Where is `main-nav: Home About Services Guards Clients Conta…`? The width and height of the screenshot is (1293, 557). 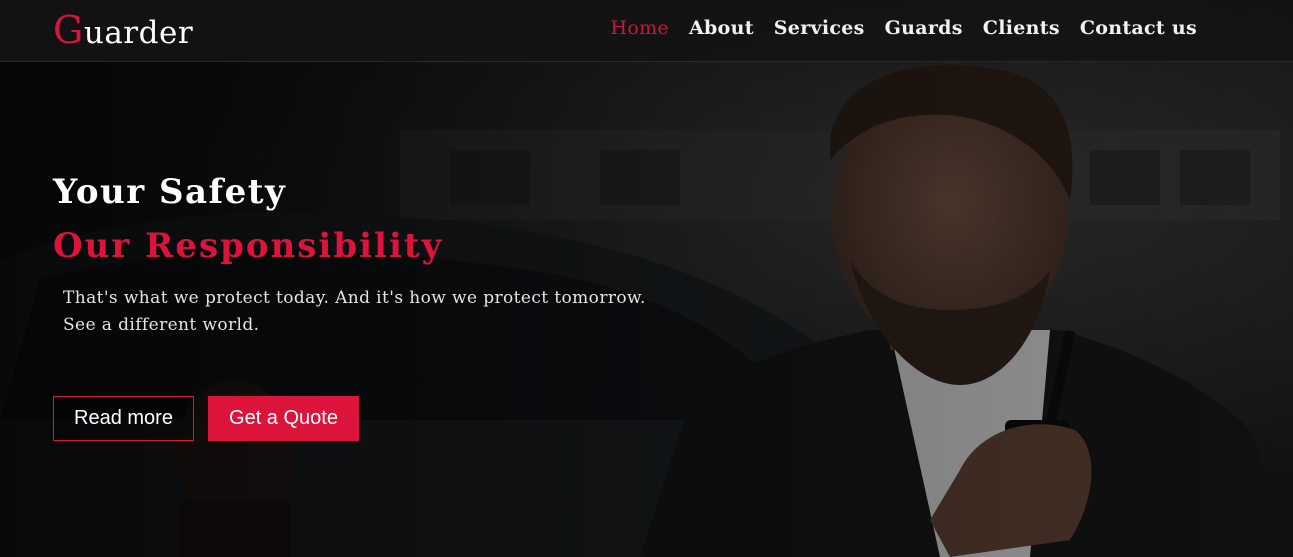
main-nav: Home About Services Guards Clients Conta… is located at coordinates (904, 28).